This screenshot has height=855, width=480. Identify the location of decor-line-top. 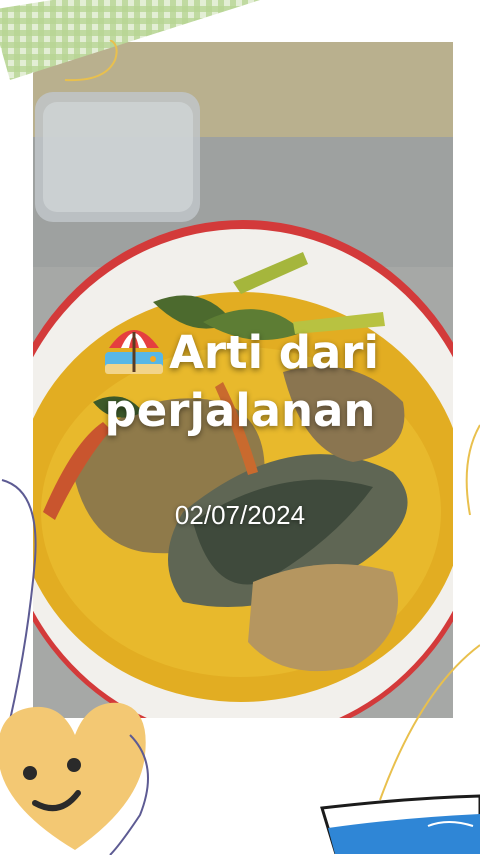
(91, 61).